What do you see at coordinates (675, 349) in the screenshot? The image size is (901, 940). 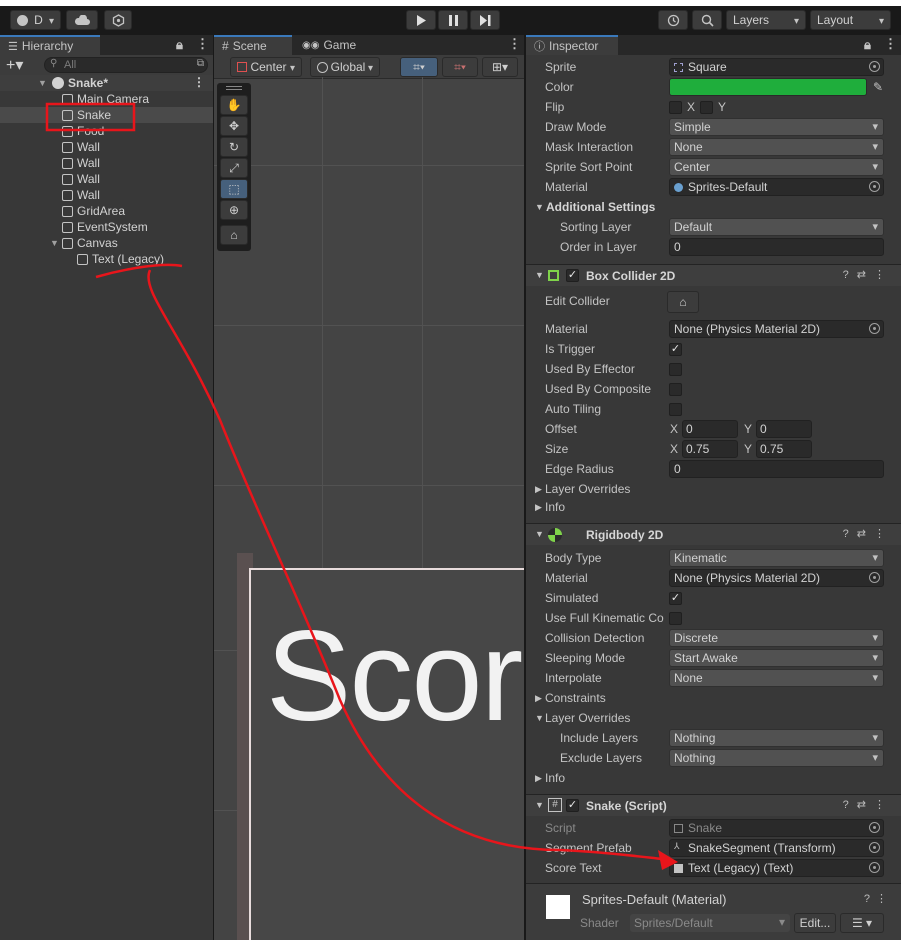 I see `is-trigger-checkbox: ✓` at bounding box center [675, 349].